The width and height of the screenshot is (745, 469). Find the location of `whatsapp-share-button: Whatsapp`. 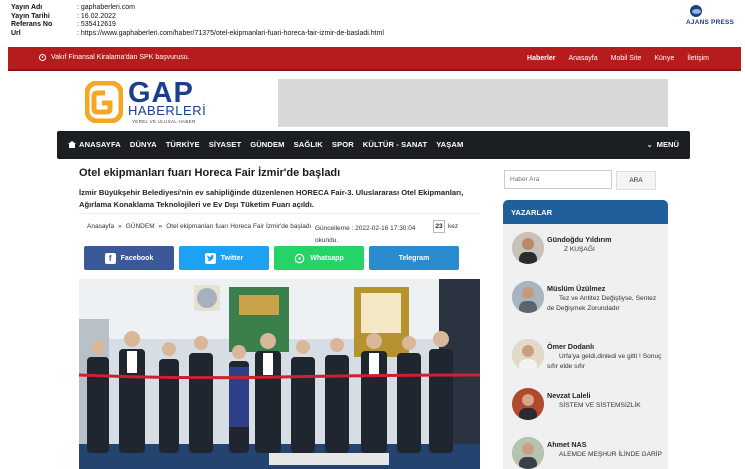

whatsapp-share-button: Whatsapp is located at coordinates (319, 258).